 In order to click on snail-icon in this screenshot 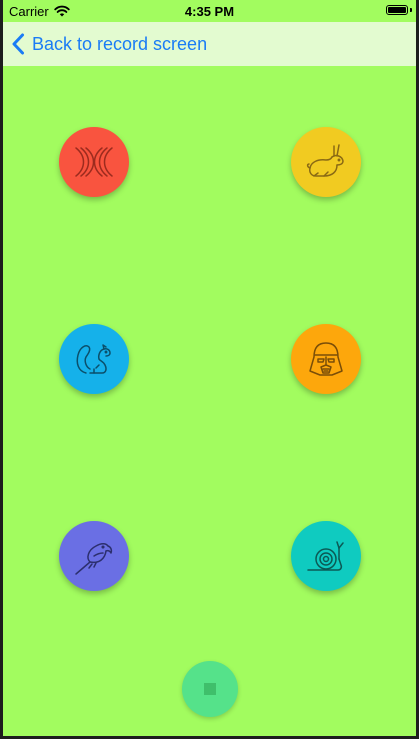, I will do `click(325, 556)`.